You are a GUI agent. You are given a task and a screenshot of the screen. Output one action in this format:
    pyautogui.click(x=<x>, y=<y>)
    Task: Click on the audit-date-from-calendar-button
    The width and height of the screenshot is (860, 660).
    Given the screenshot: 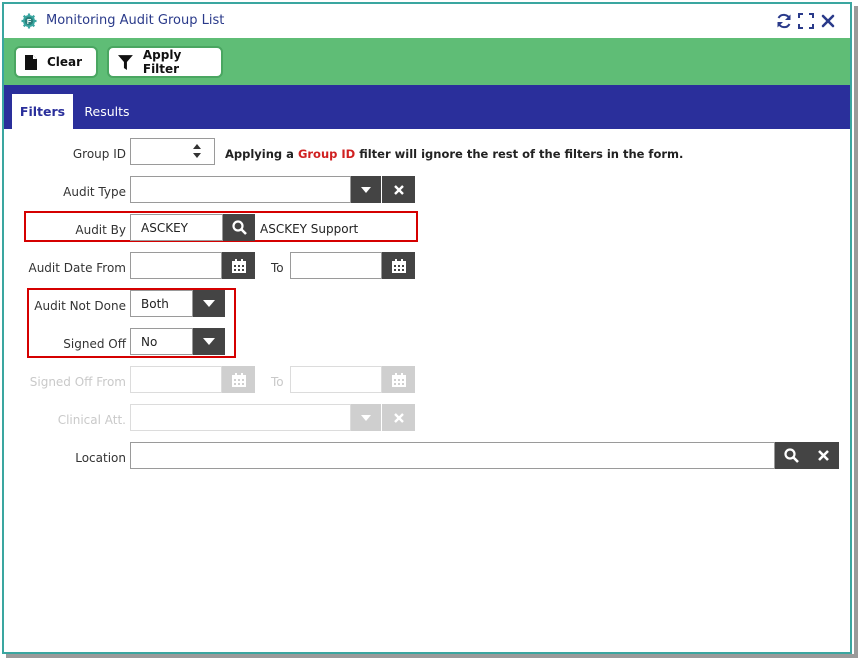 What is the action you would take?
    pyautogui.click(x=238, y=265)
    